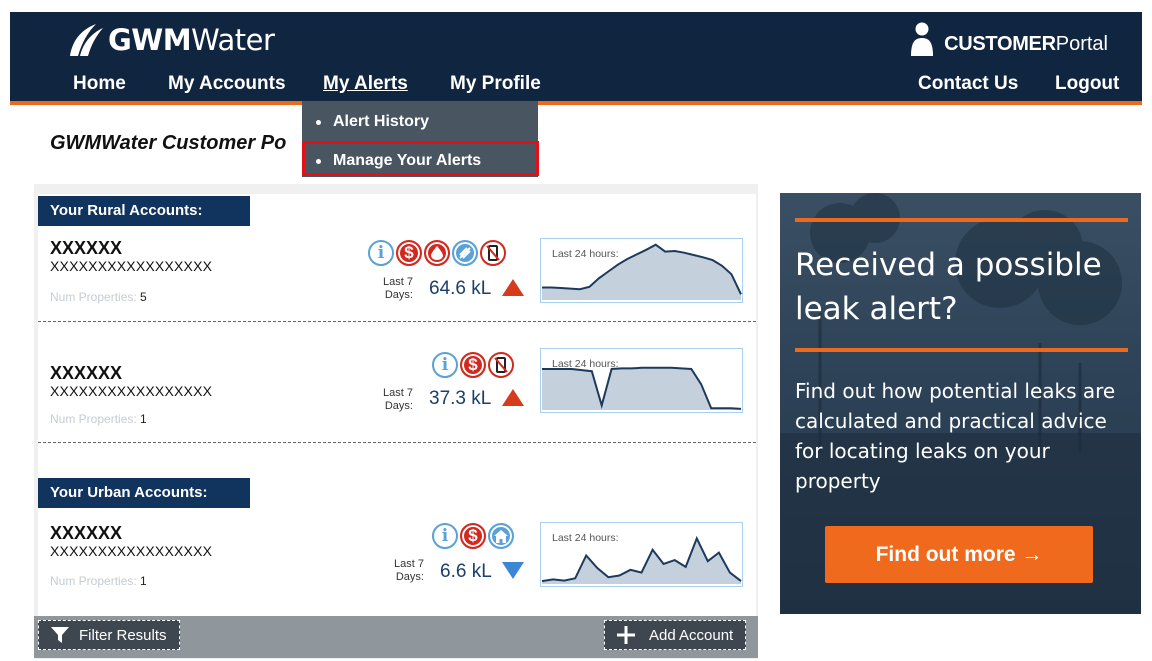 The image size is (1152, 661). Describe the element at coordinates (576, 39) in the screenshot. I see `top-header: GWM Water CUSTOMER Portal` at that location.